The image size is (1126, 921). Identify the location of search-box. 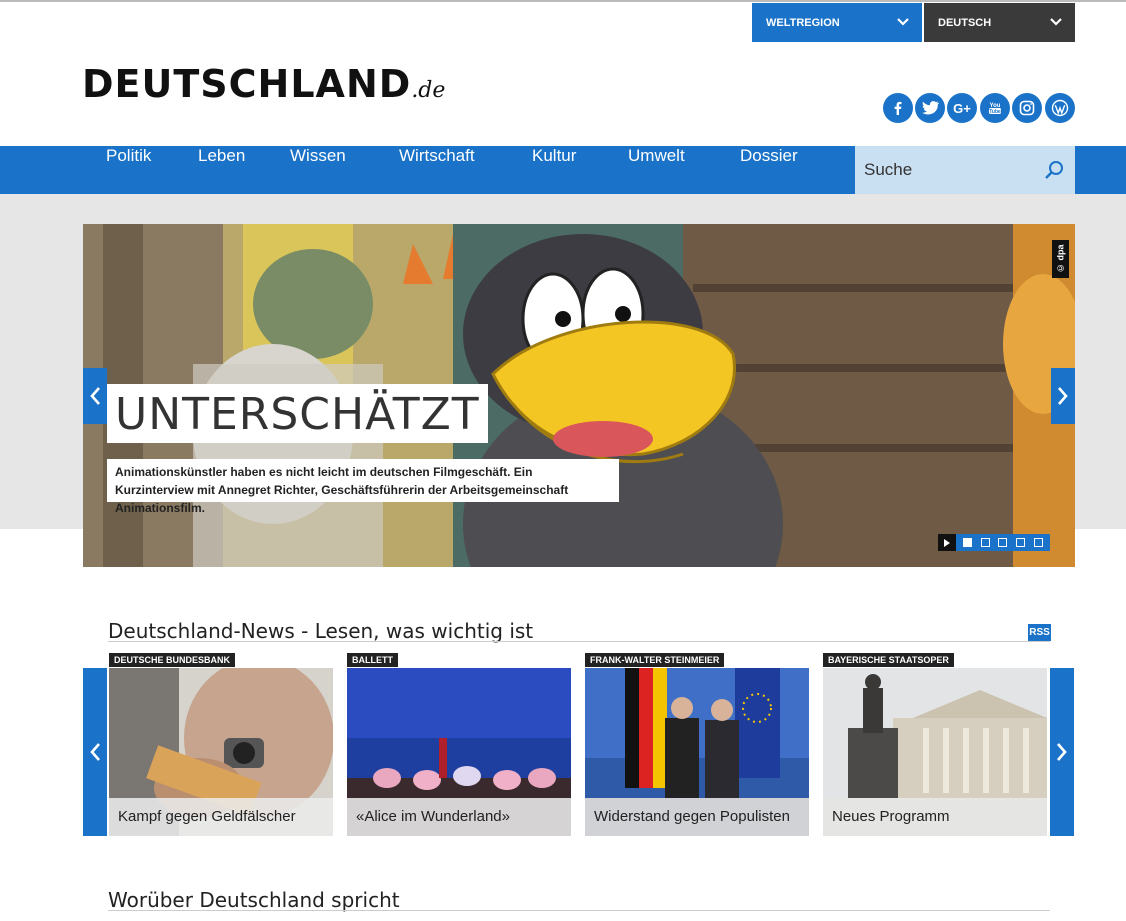
(965, 170).